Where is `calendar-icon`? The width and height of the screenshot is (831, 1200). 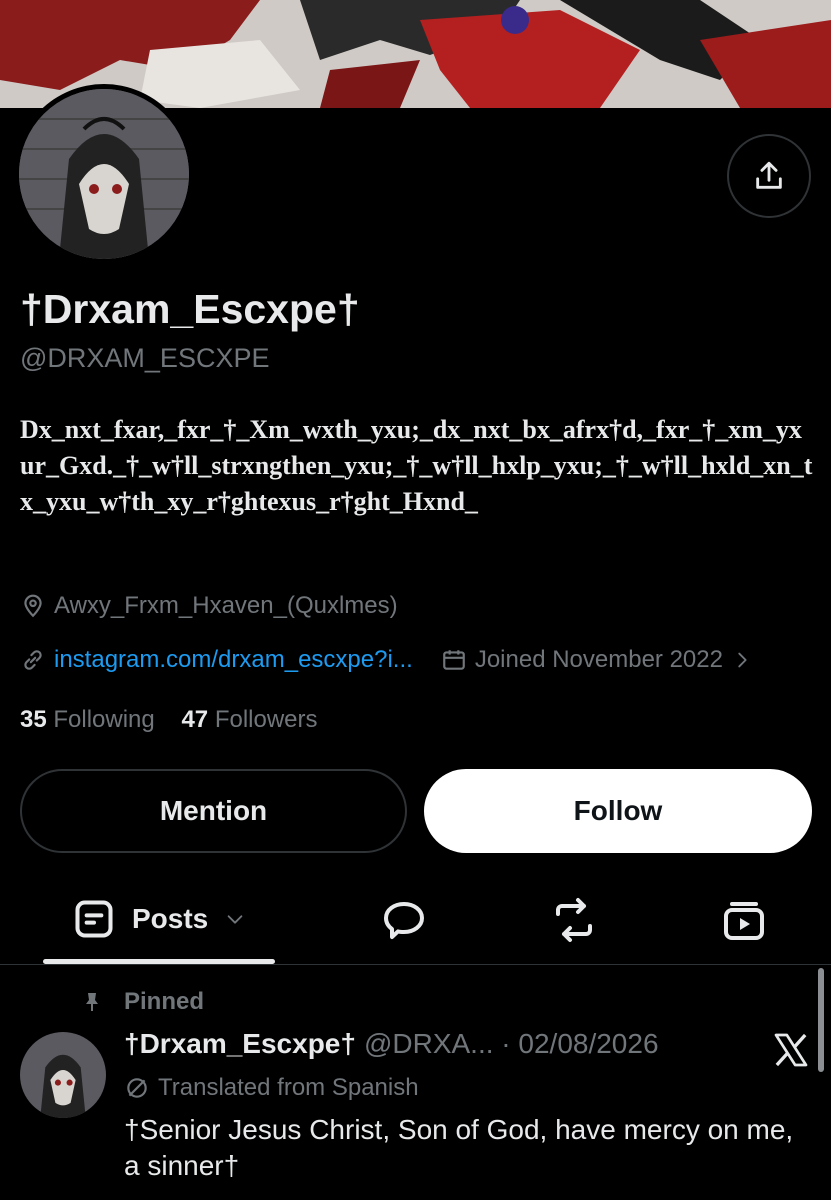 calendar-icon is located at coordinates (453, 660).